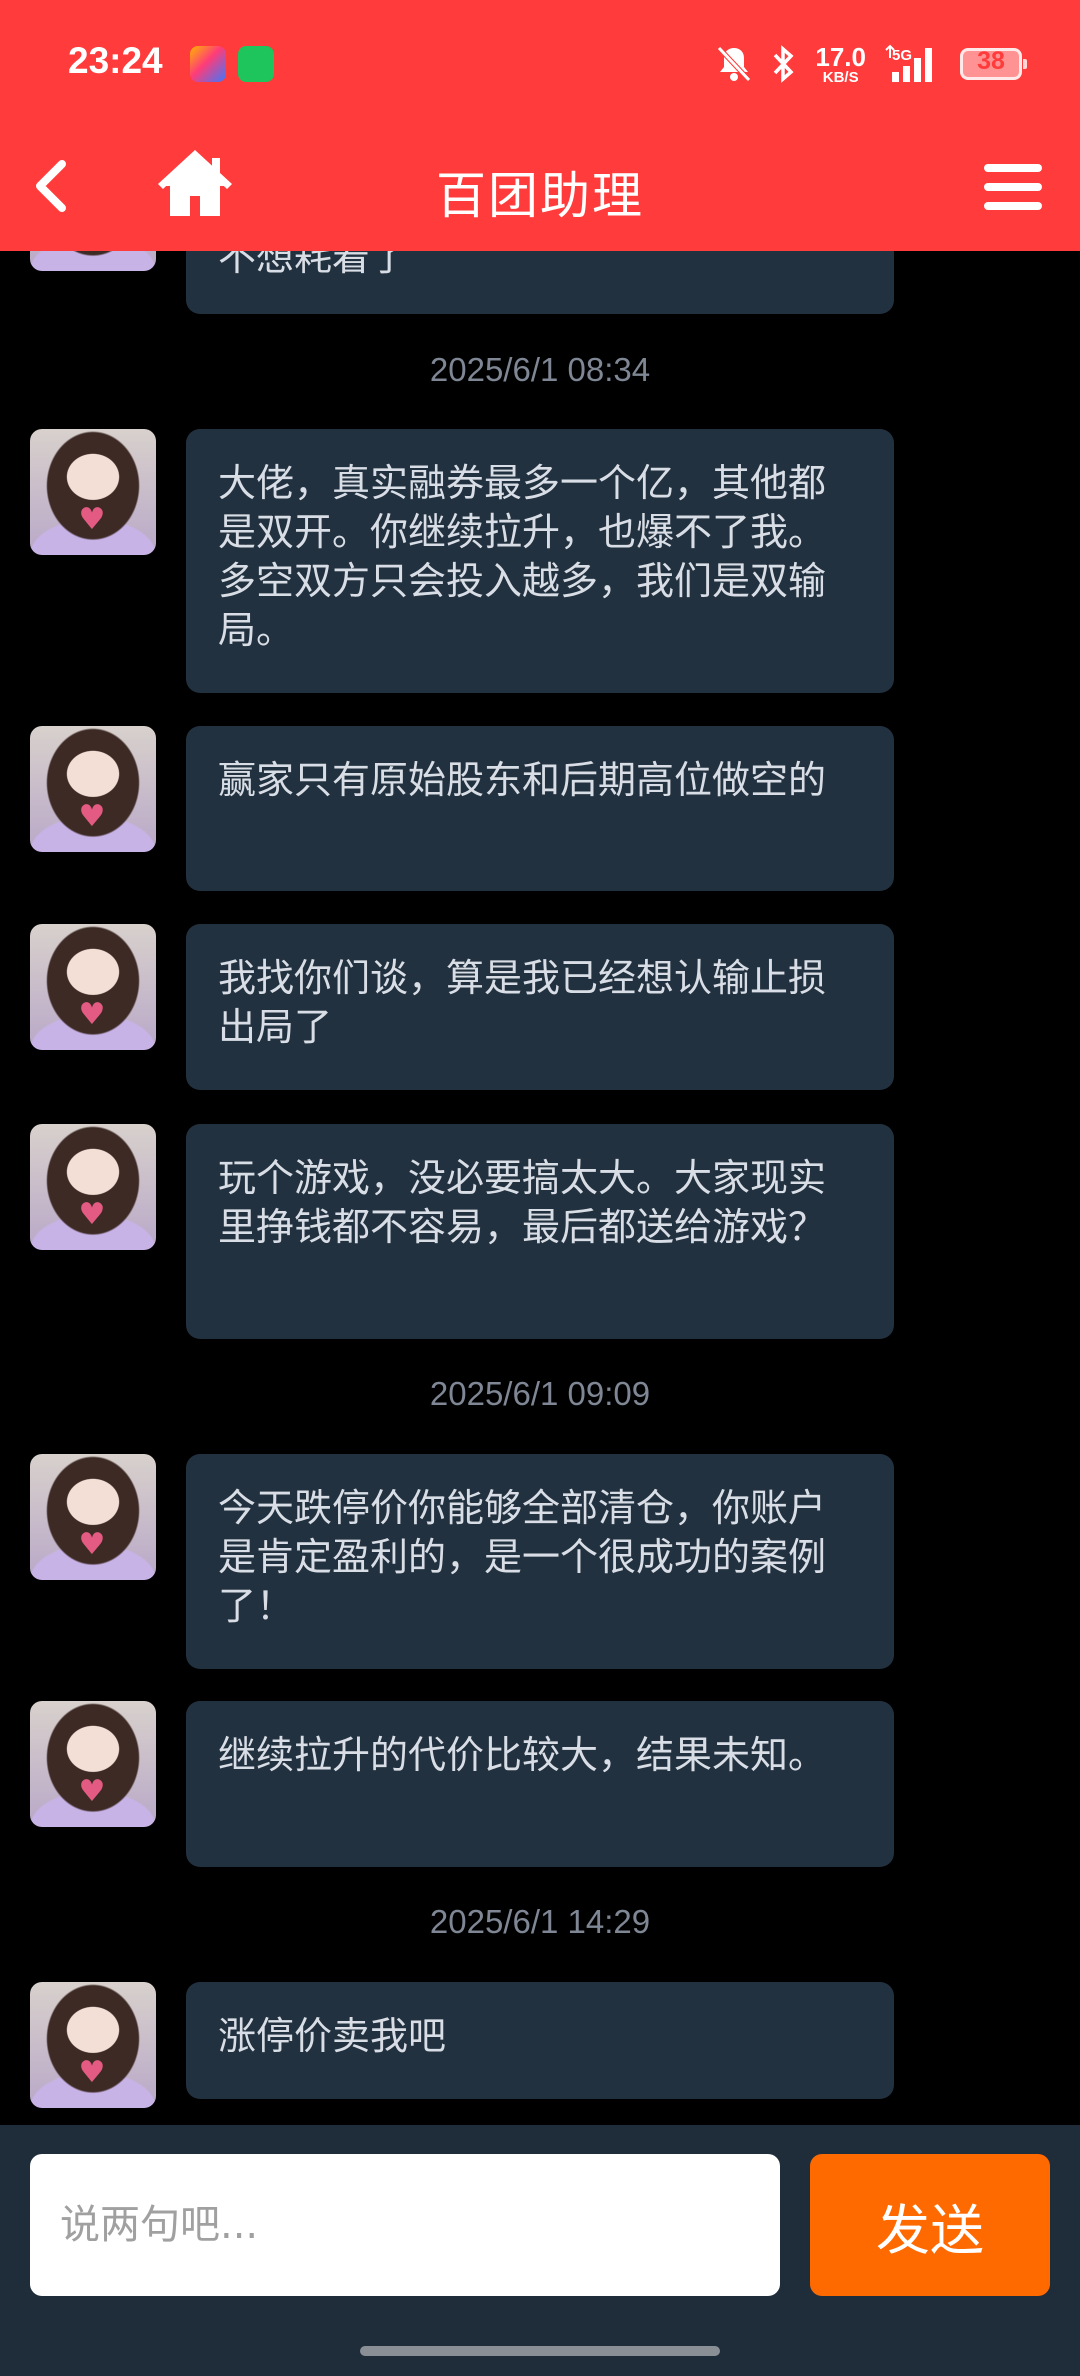 The width and height of the screenshot is (1080, 2376). I want to click on message-text: 今天跌停价你能够全部清仓，你账户是肯定盈利的，是一个很成功的案例了！, so click(522, 1557).